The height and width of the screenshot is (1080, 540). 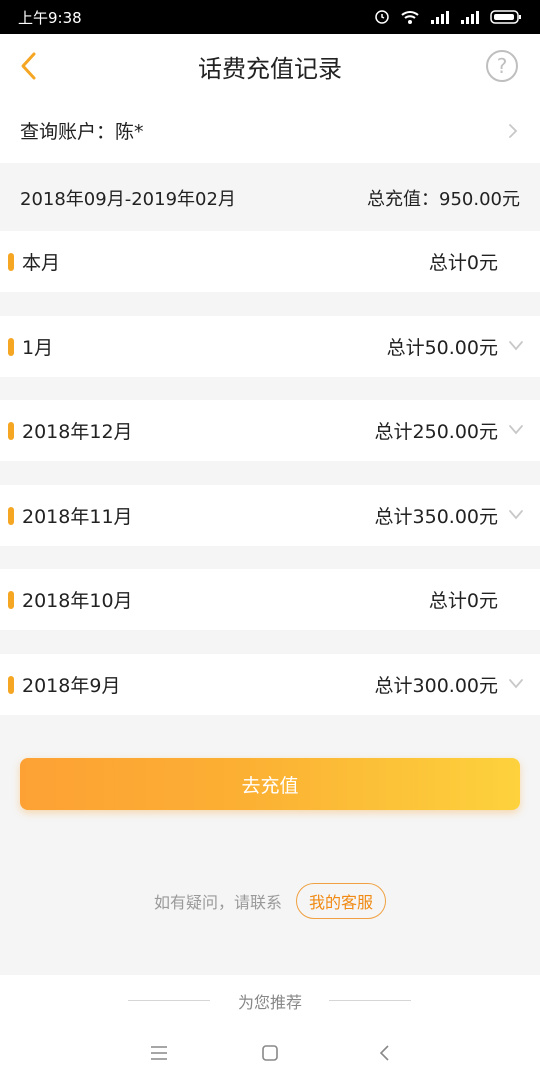 What do you see at coordinates (436, 517) in the screenshot?
I see `month-total: 总计350.00元` at bounding box center [436, 517].